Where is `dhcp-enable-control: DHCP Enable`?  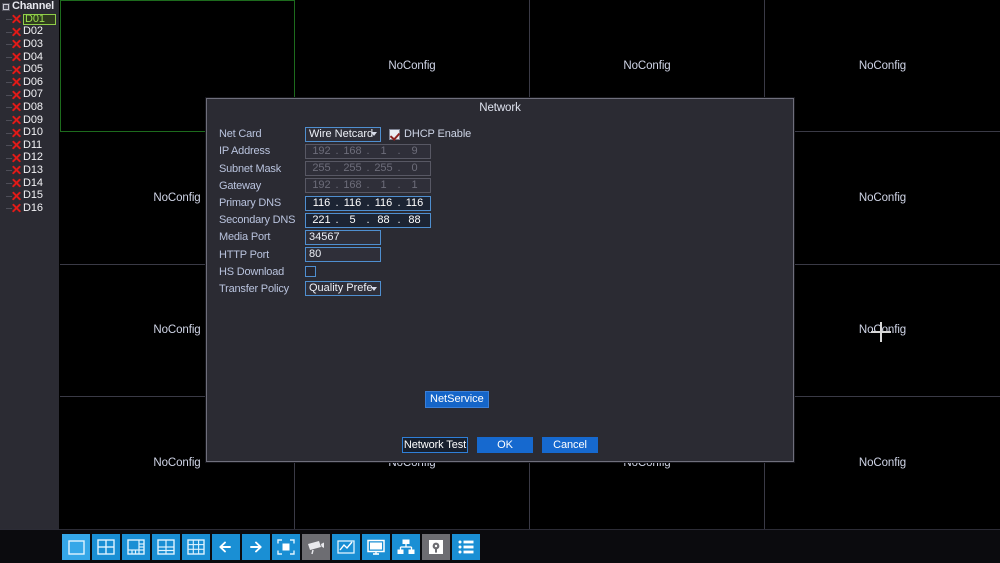
dhcp-enable-control: DHCP Enable is located at coordinates (430, 134).